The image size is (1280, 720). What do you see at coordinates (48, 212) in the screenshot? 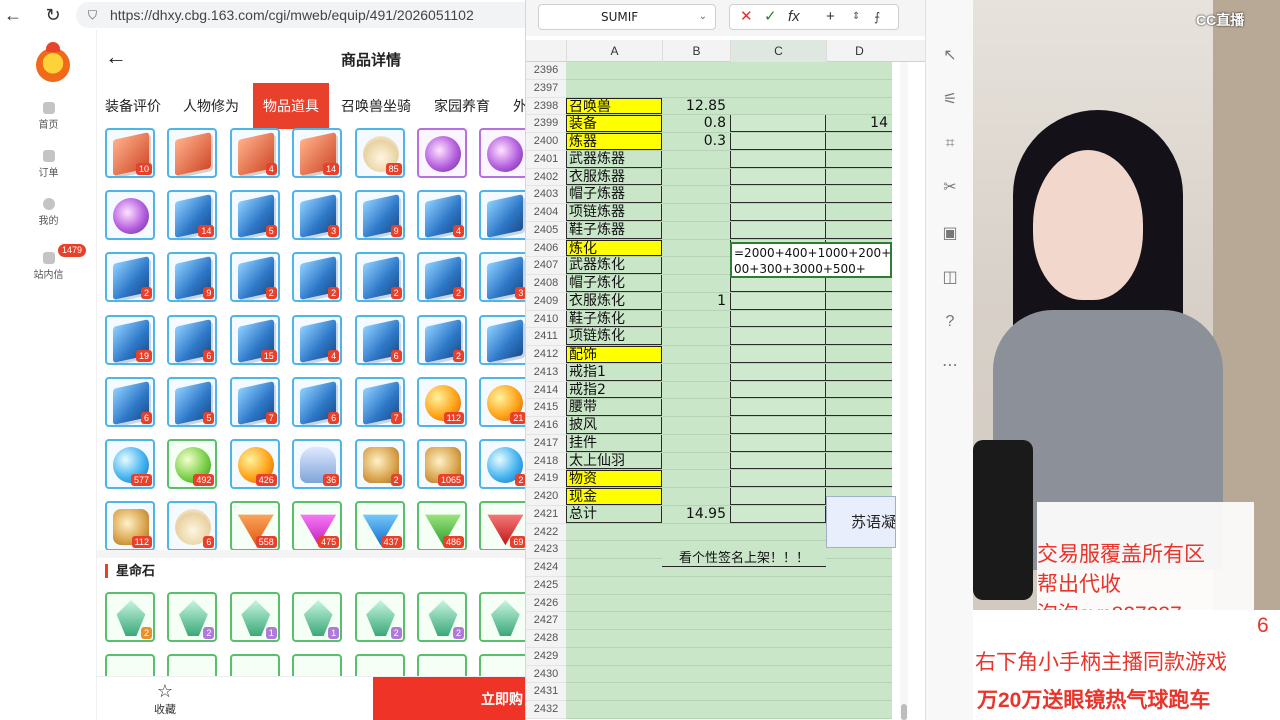
I see `sidebar-item-mine: 我的` at bounding box center [48, 212].